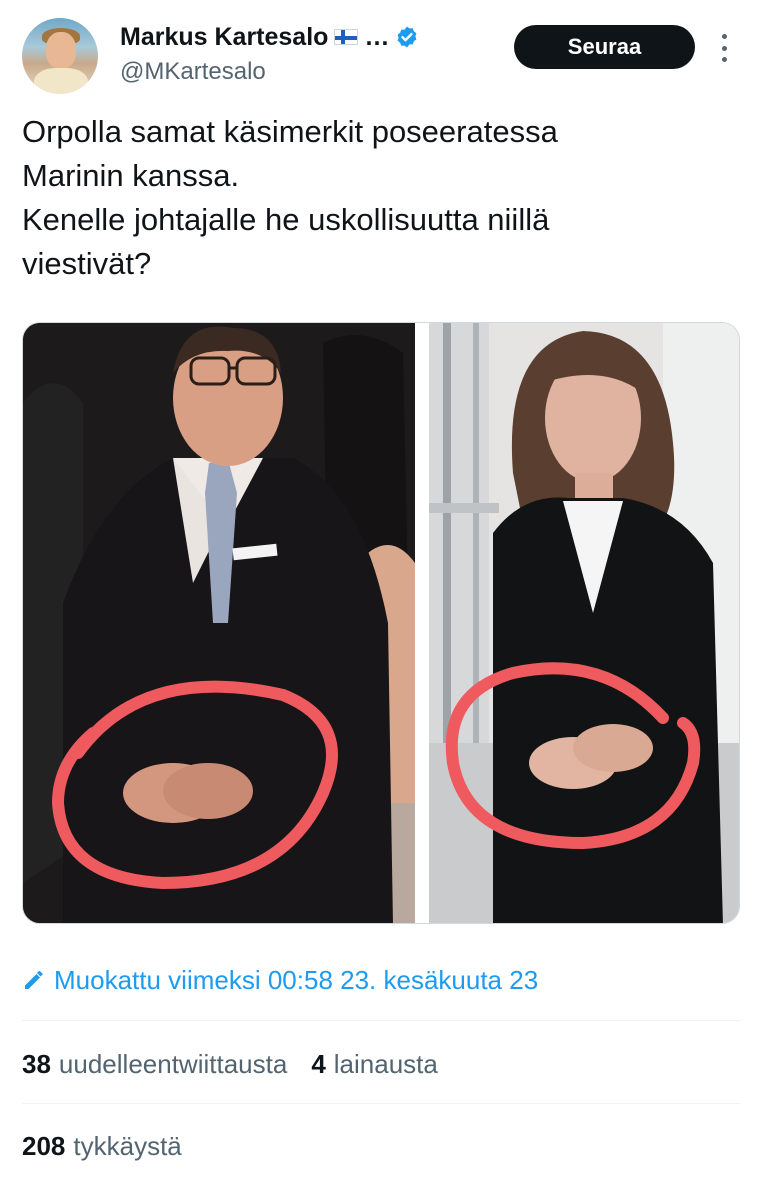 The height and width of the screenshot is (1200, 762). What do you see at coordinates (346, 37) in the screenshot?
I see `finland-flag-icon` at bounding box center [346, 37].